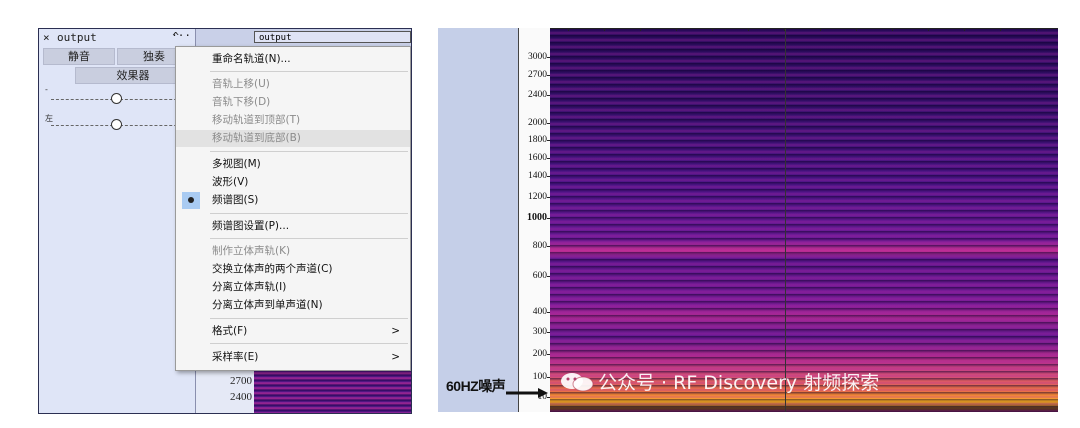 The image size is (1080, 428). What do you see at coordinates (537, 123) in the screenshot?
I see `y-tick-label: 2000` at bounding box center [537, 123].